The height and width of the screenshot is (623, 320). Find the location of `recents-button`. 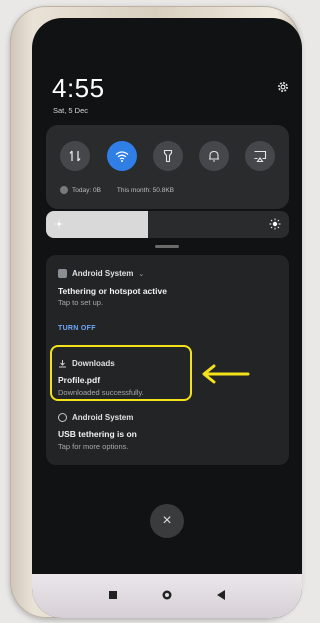

recents-button is located at coordinates (113, 595).